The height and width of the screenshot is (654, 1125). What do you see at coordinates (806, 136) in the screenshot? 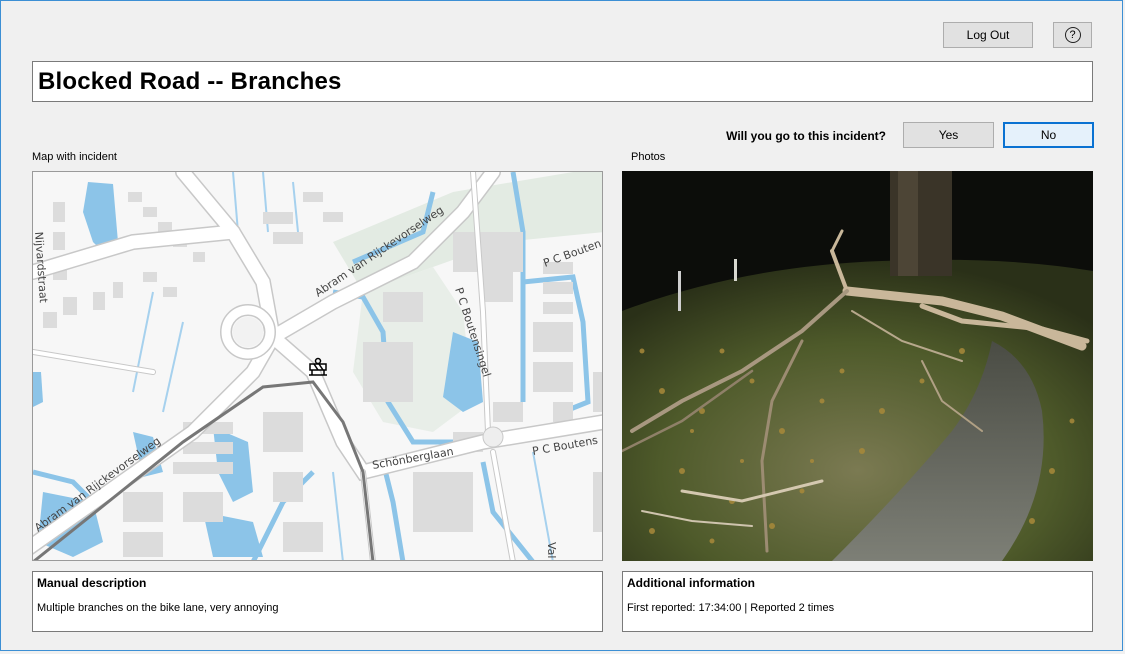
I see `attend-question: Will you go to this incident?` at bounding box center [806, 136].